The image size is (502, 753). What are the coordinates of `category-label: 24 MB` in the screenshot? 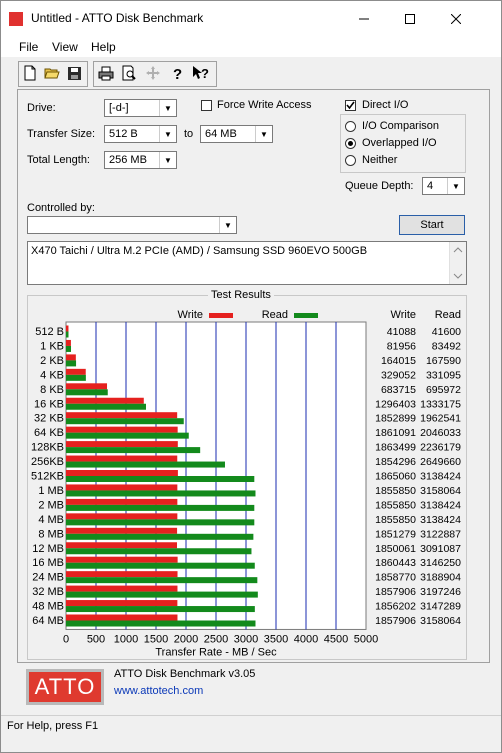 It's located at (48, 578).